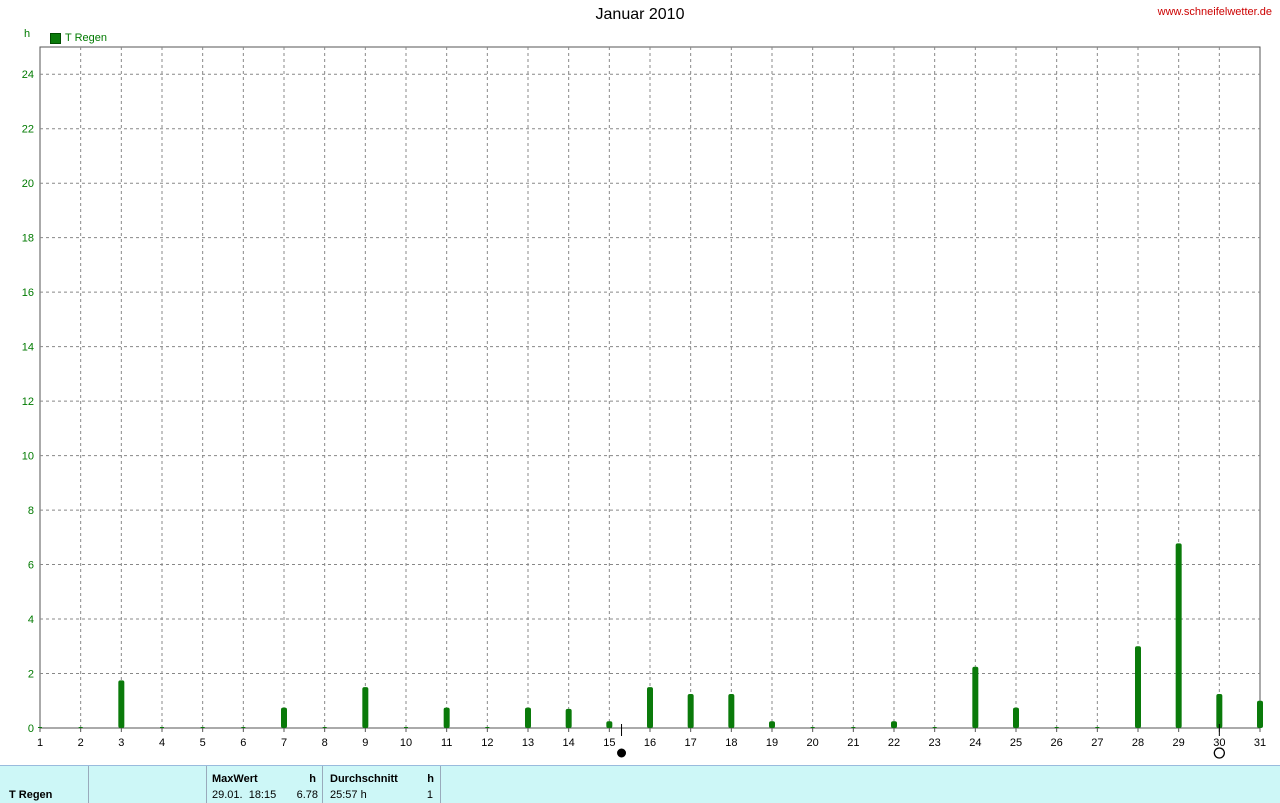 The width and height of the screenshot is (1280, 803). I want to click on y-tick-label: 8, so click(31, 511).